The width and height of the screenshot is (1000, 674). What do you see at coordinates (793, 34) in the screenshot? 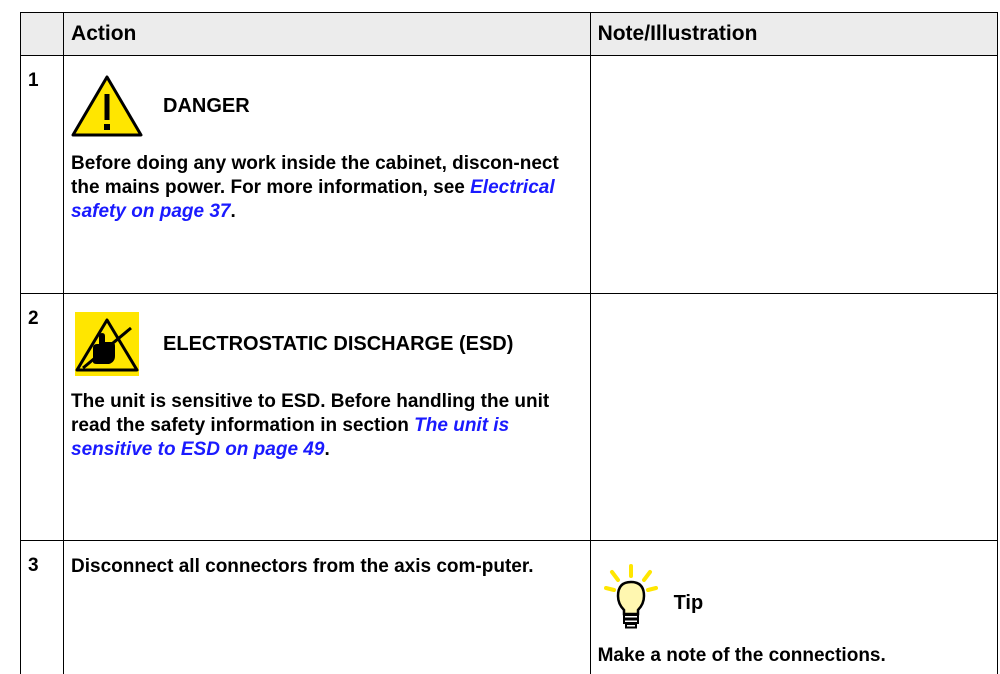
I see `header-note: Note/Illustration` at bounding box center [793, 34].